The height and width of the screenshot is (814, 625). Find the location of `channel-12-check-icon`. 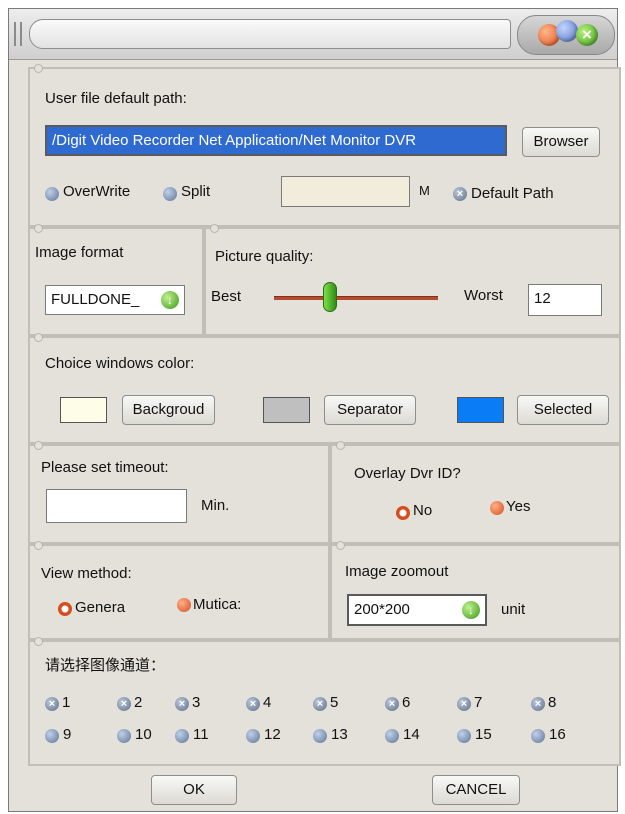

channel-12-check-icon is located at coordinates (253, 736).